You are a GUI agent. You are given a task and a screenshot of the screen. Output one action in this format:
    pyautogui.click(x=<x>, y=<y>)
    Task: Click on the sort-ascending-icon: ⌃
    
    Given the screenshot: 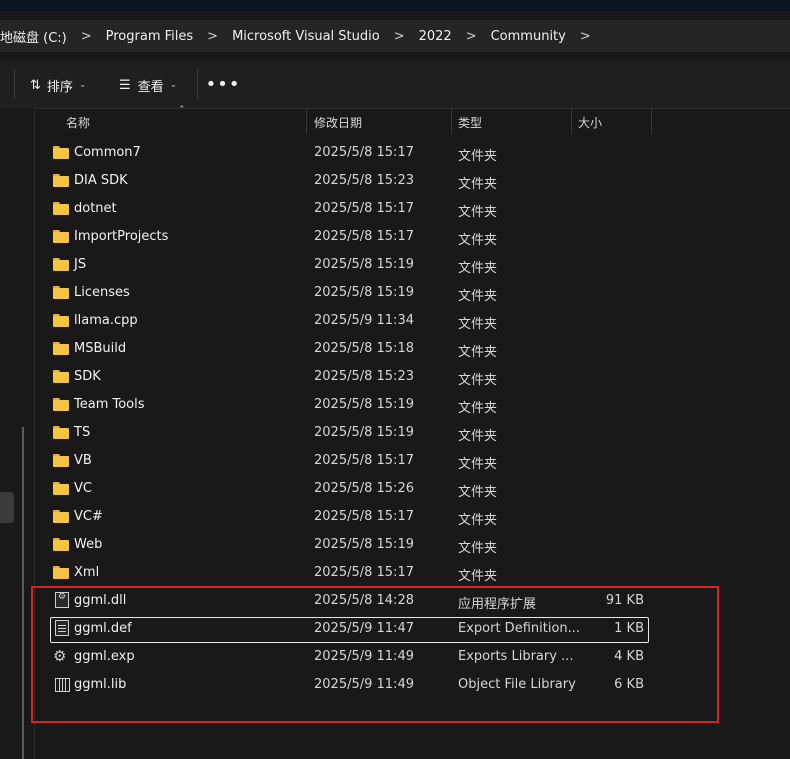 What is the action you would take?
    pyautogui.click(x=182, y=110)
    